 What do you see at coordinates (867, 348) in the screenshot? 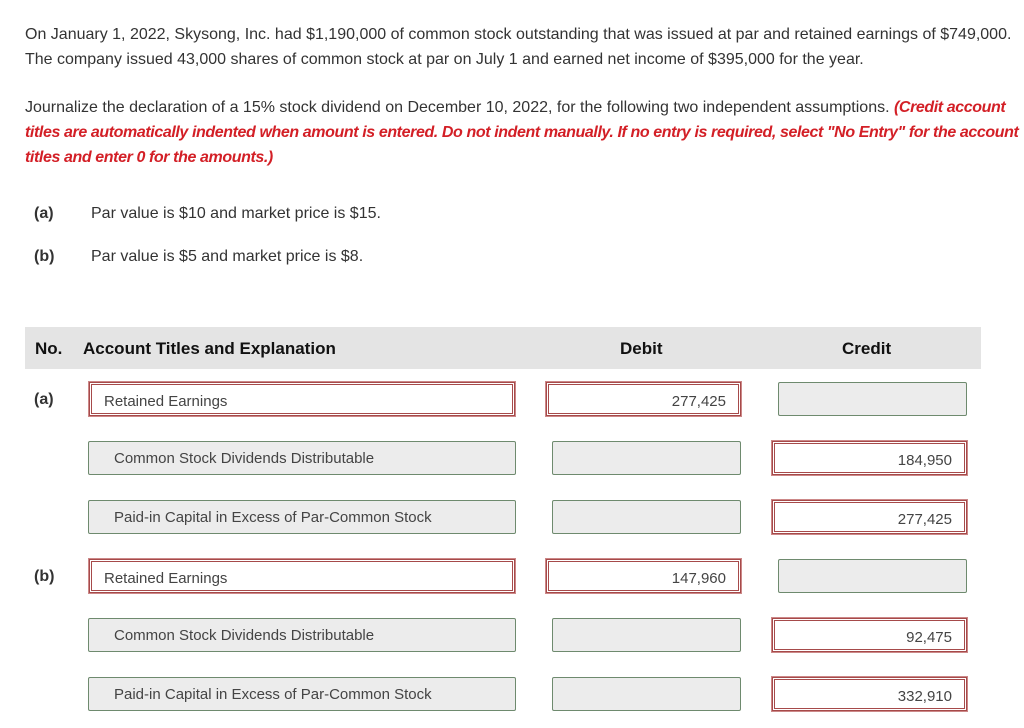
I see `header-credit: Credit` at bounding box center [867, 348].